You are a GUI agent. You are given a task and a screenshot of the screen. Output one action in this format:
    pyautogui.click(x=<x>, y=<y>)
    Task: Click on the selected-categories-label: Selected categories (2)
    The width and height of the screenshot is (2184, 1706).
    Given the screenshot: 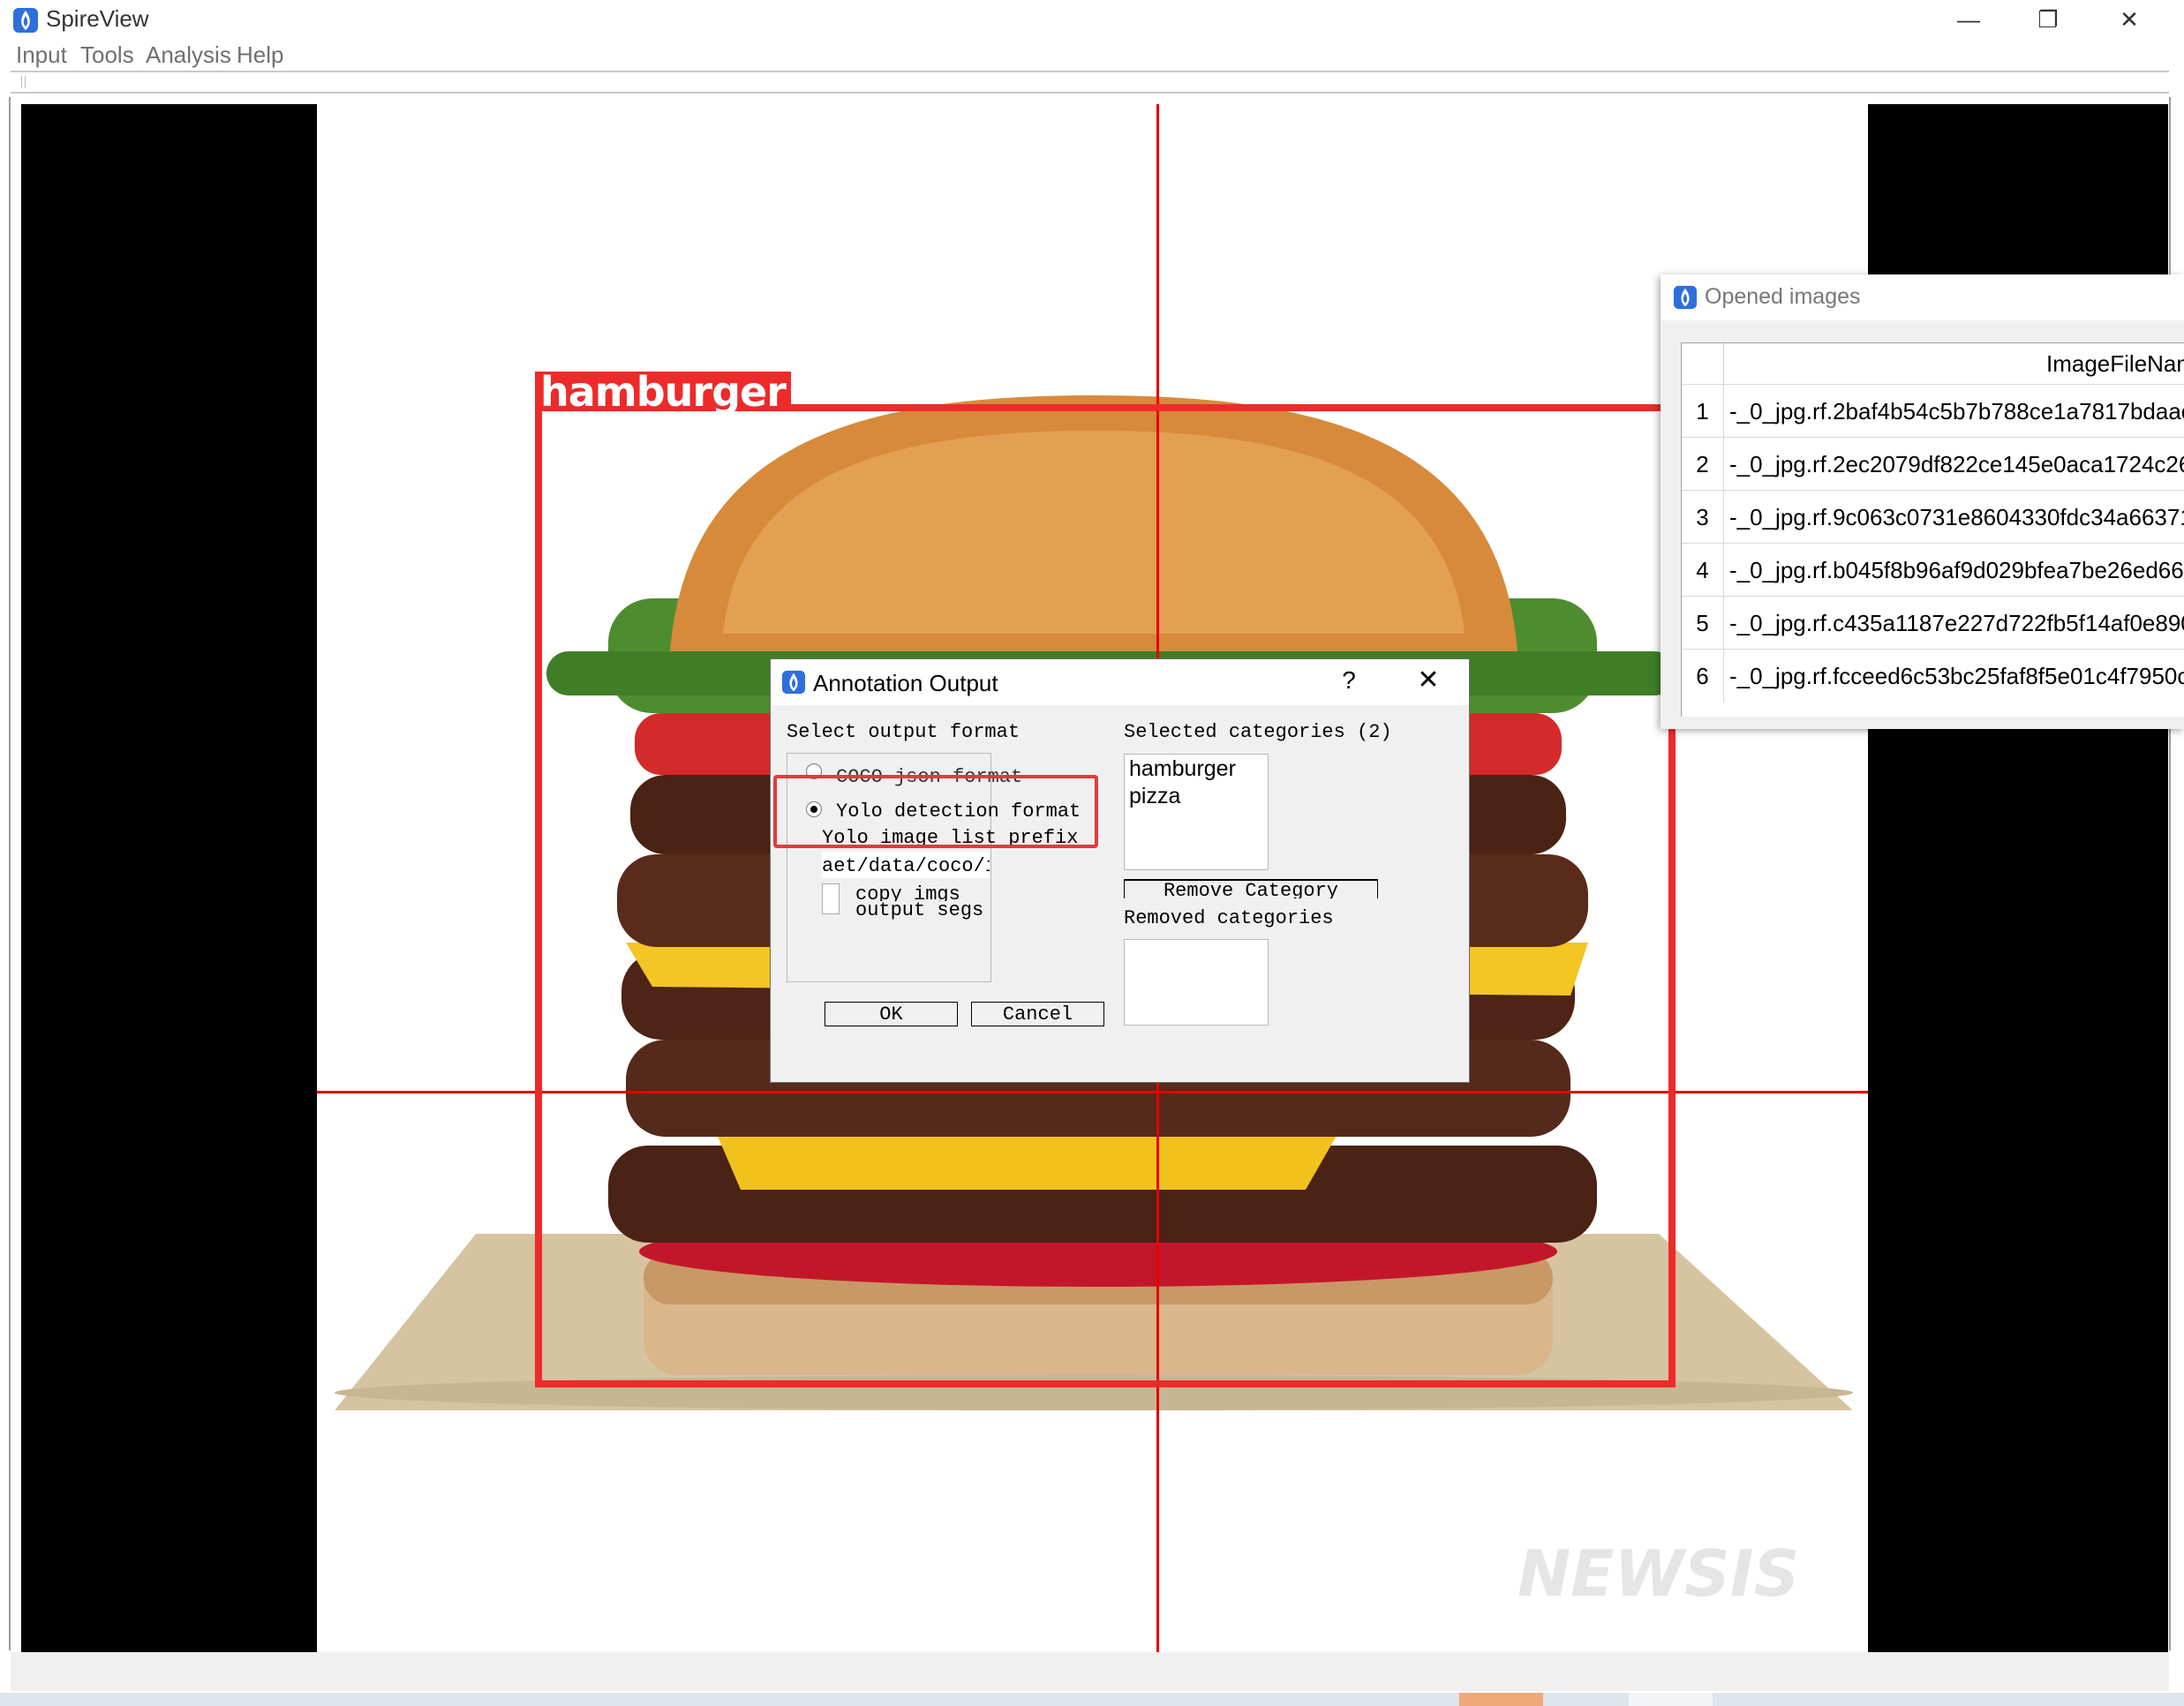 What is the action you would take?
    pyautogui.click(x=1258, y=732)
    